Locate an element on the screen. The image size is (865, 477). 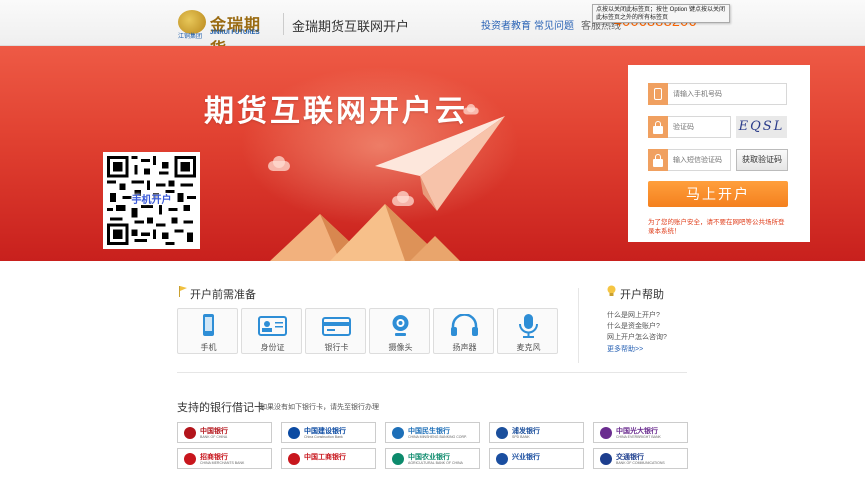
get-code-button: 获取验证码 is located at coordinates (762, 160).